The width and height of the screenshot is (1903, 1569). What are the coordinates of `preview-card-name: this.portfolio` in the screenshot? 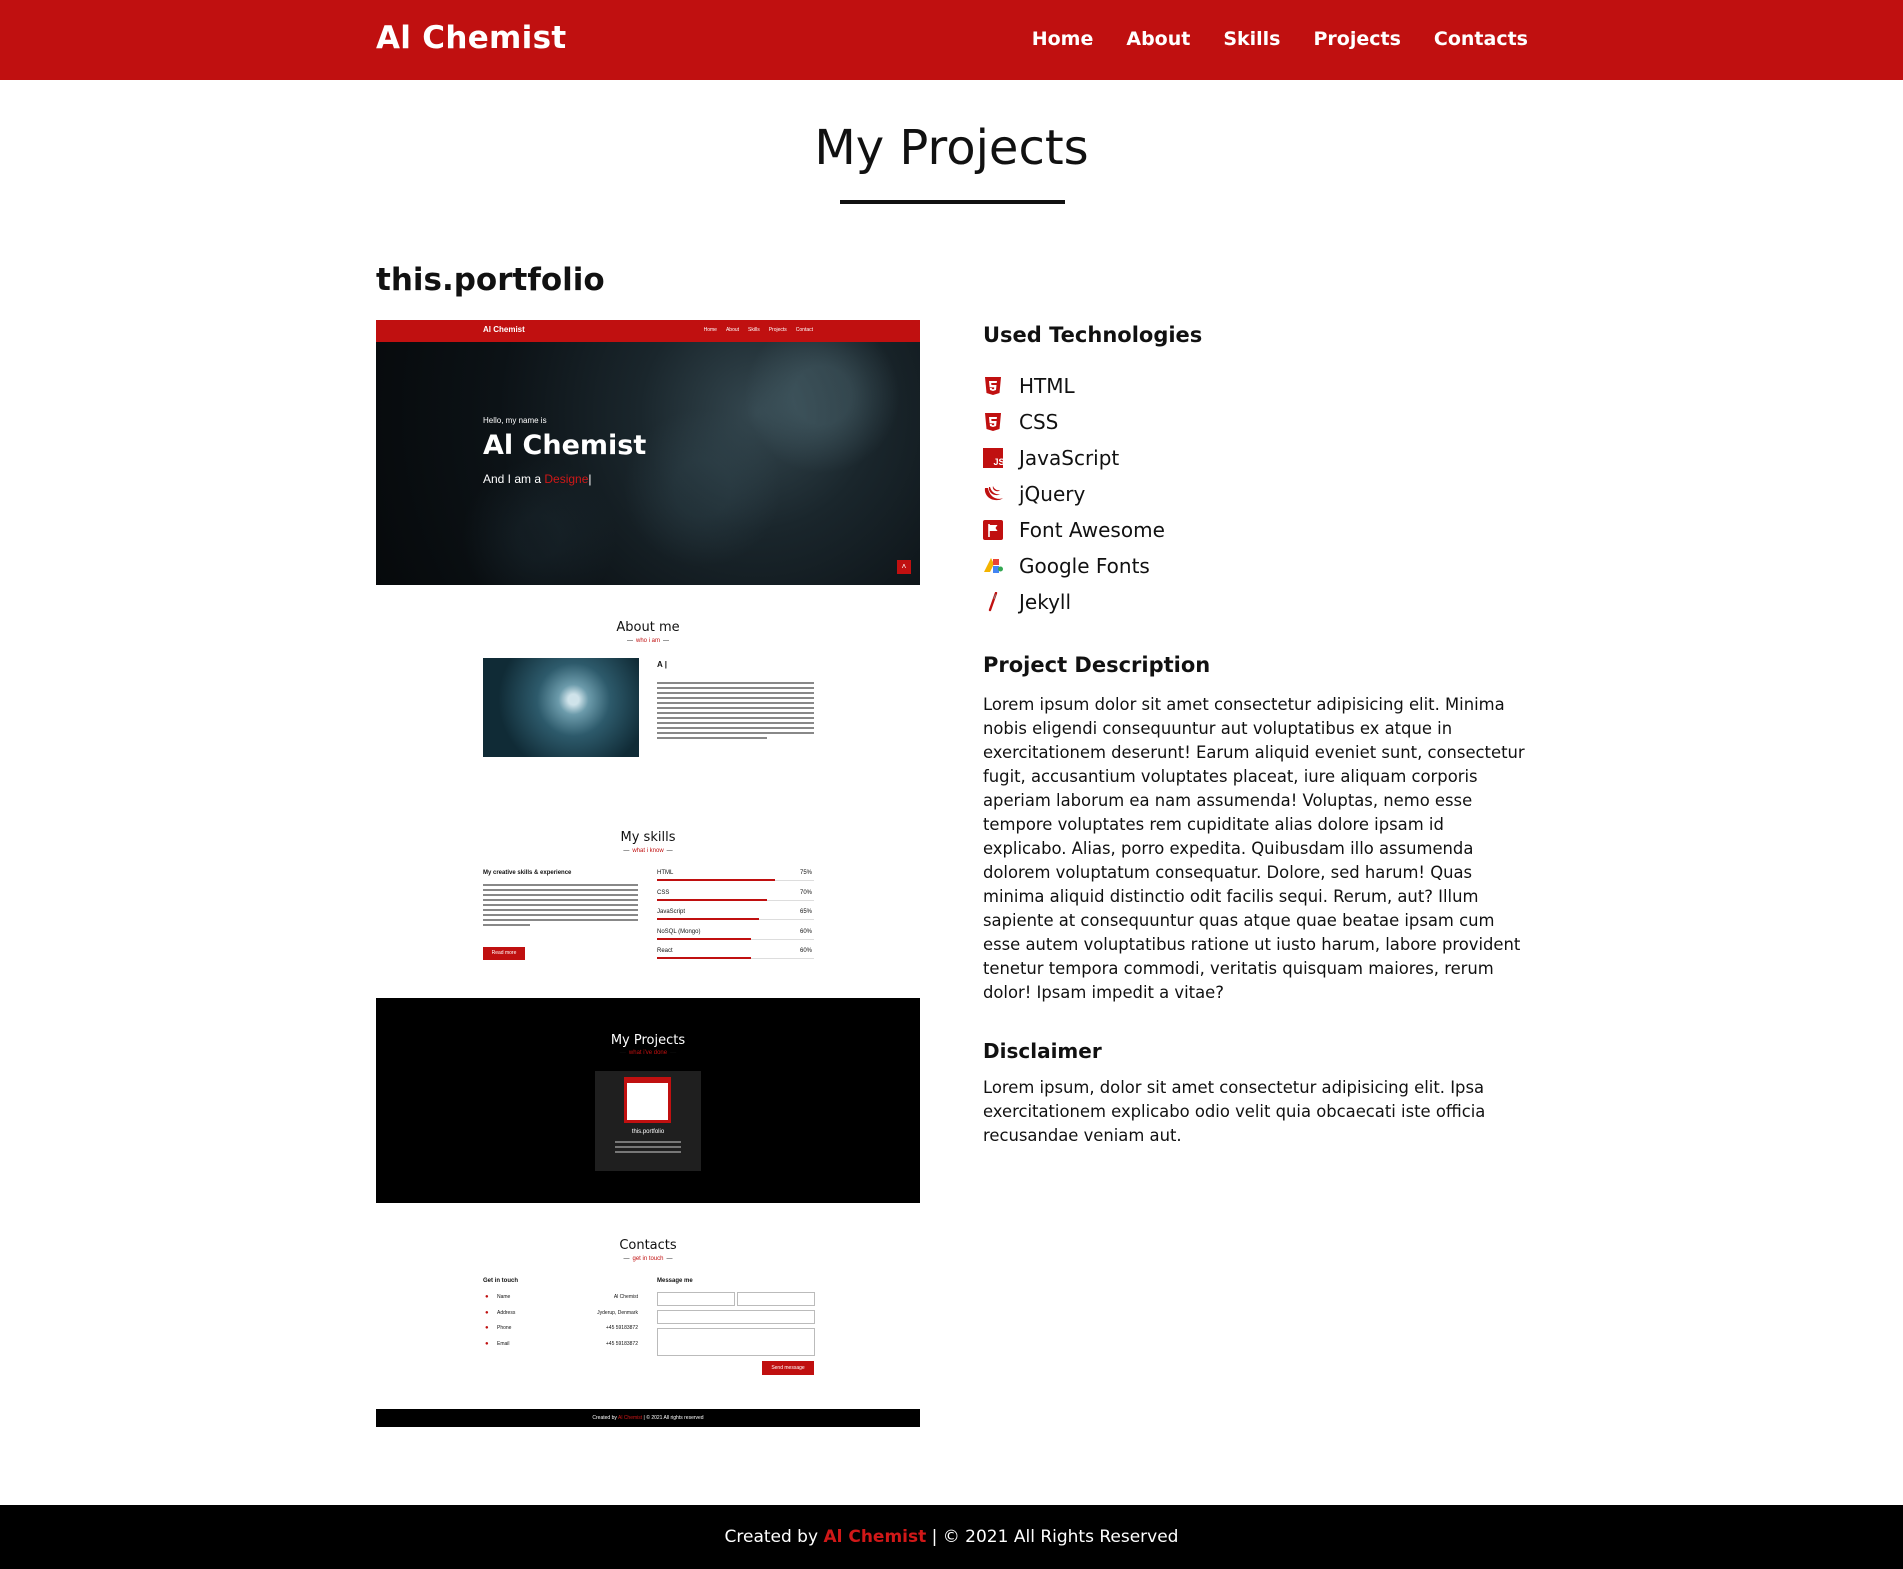 It's located at (648, 1132).